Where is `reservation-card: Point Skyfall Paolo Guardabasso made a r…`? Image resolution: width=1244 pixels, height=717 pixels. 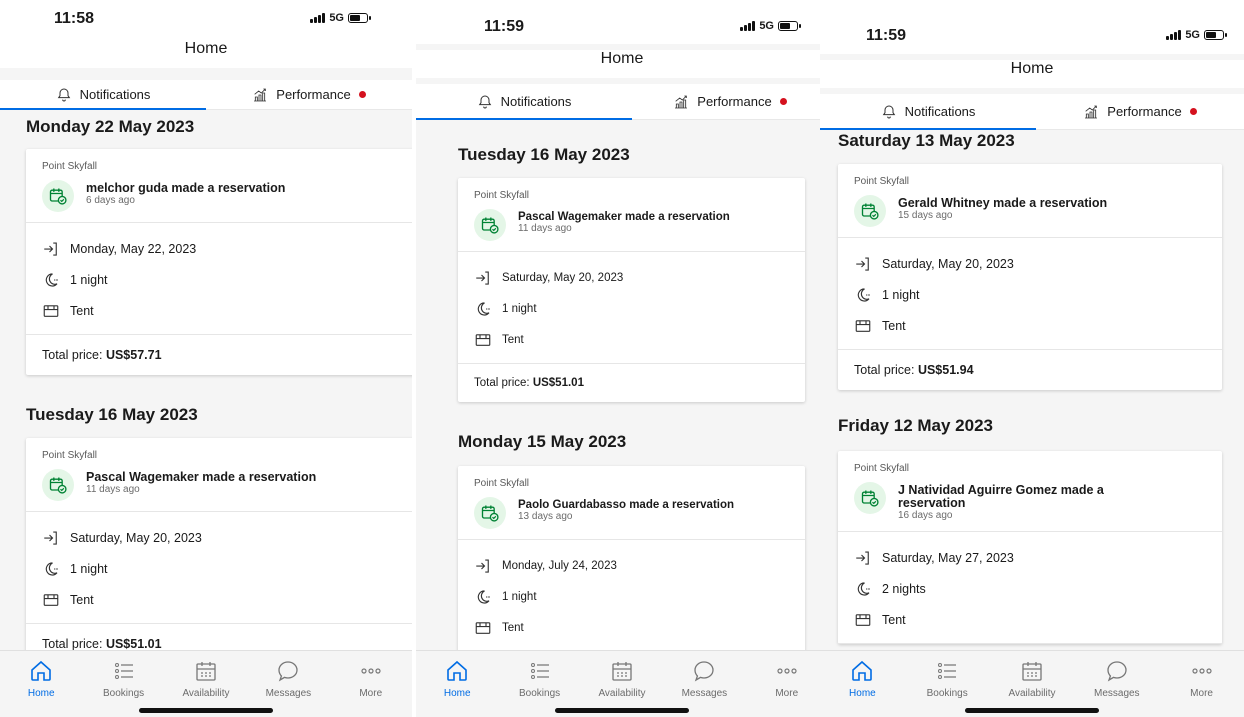 reservation-card: Point Skyfall Paolo Guardabasso made a r… is located at coordinates (631, 558).